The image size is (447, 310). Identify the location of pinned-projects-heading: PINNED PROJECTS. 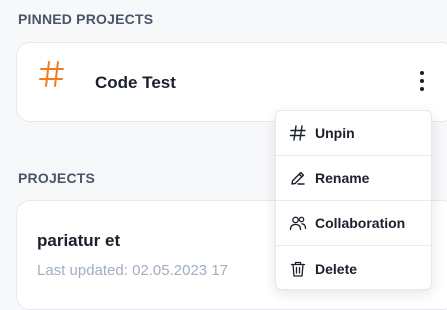
(86, 19).